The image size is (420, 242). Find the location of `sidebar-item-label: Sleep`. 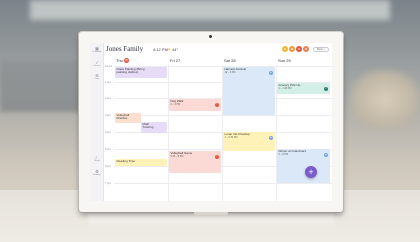

sidebar-item-label: Sleep is located at coordinates (97, 161).